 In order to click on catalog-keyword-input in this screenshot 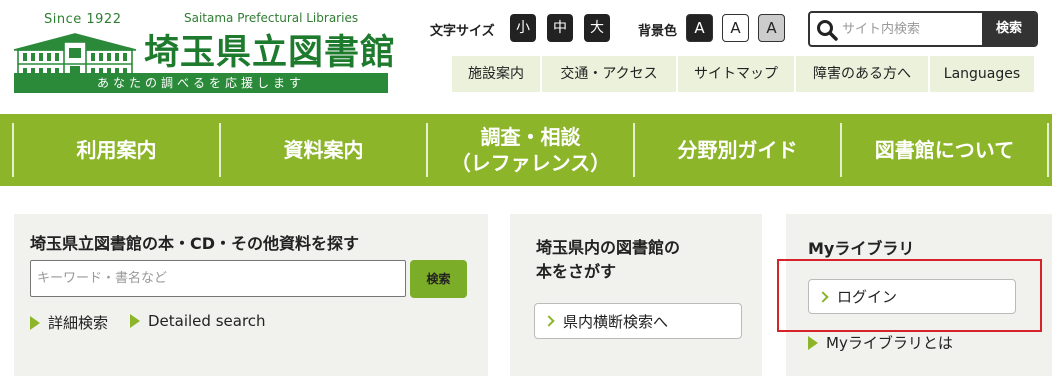, I will do `click(218, 278)`.